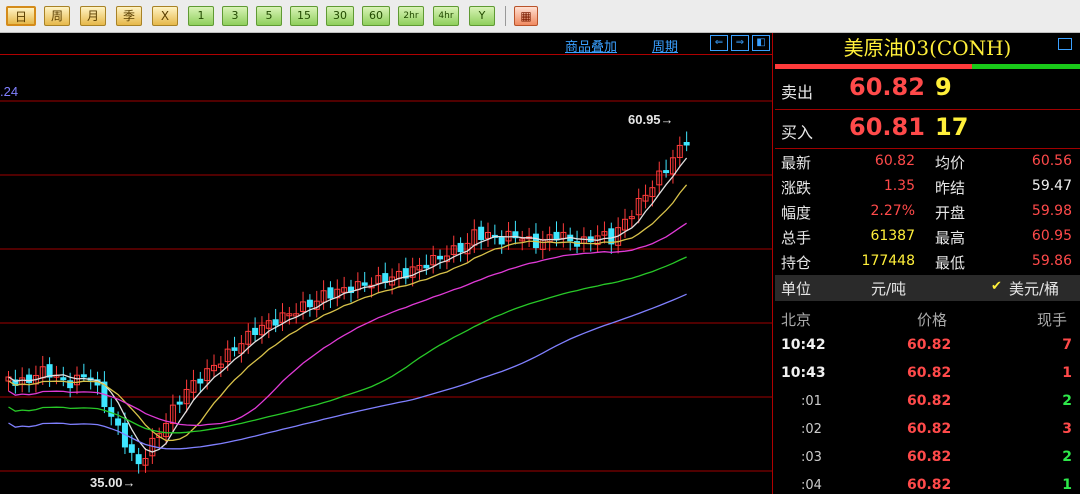 The image size is (1080, 494). I want to click on ticks-header-price: 价格, so click(932, 320).